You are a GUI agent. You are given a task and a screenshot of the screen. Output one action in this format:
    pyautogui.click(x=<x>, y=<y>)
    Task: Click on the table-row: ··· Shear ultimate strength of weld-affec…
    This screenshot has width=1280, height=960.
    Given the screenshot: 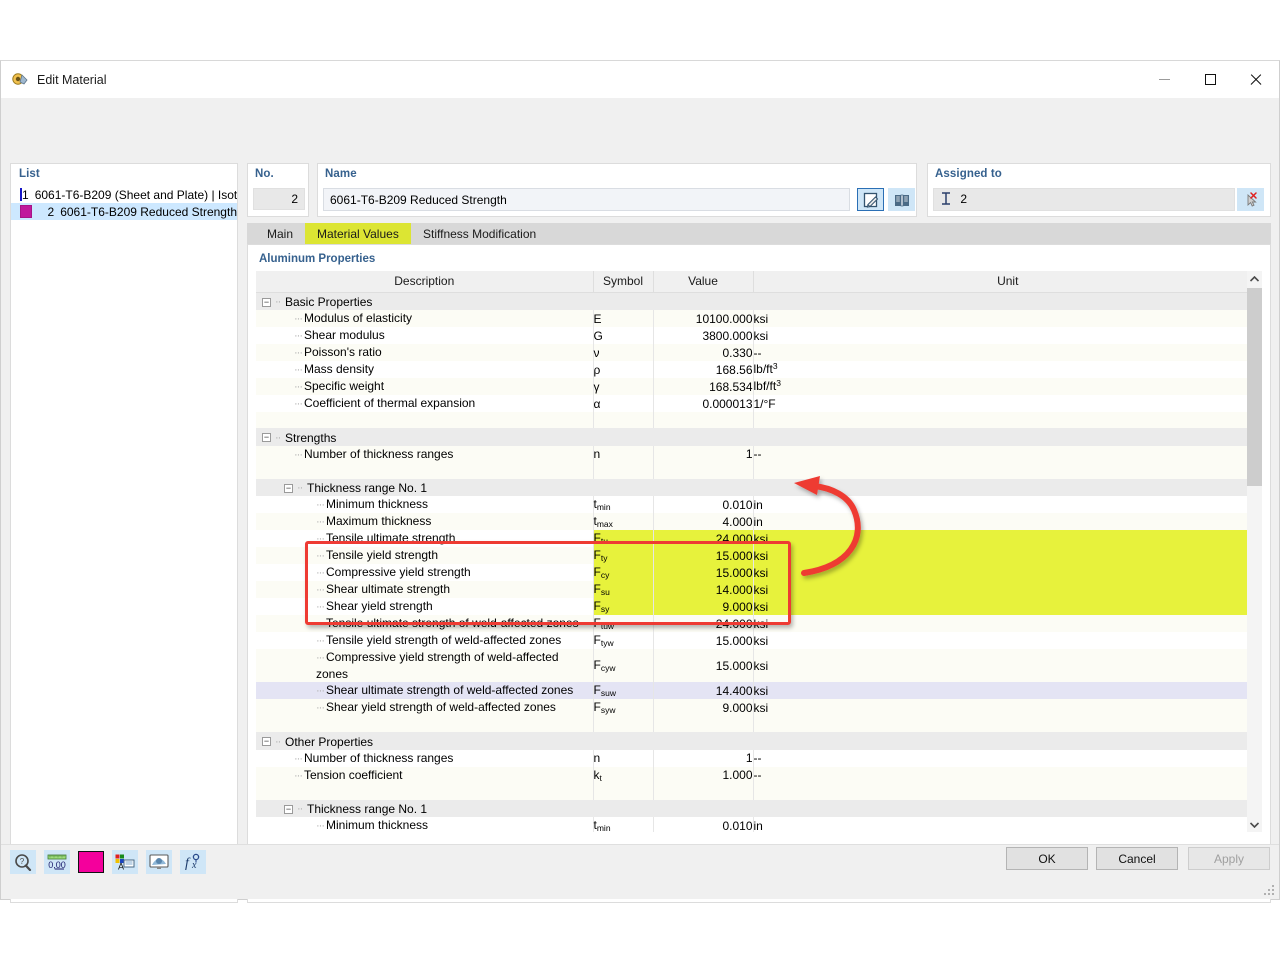 What is the action you would take?
    pyautogui.click(x=759, y=690)
    